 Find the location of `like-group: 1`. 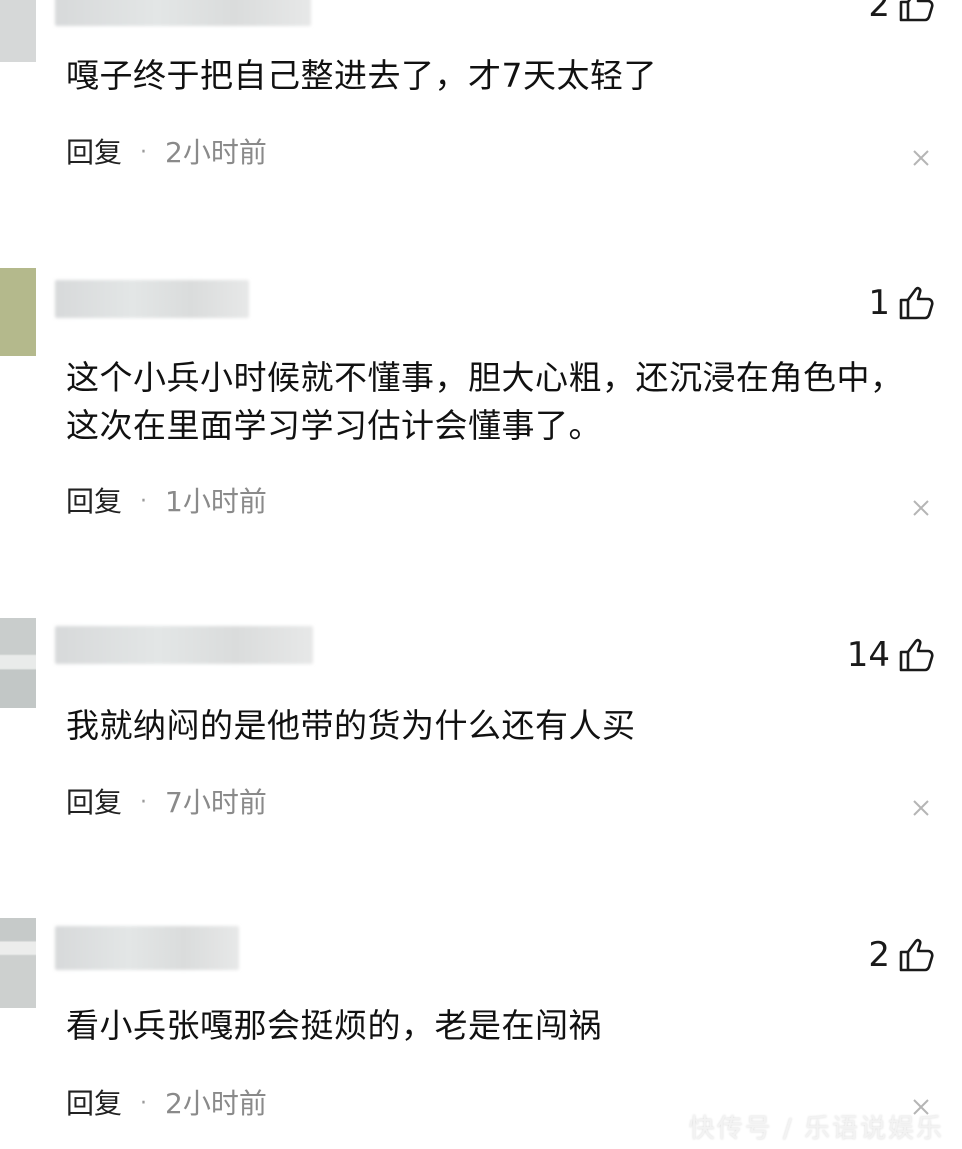

like-group: 1 is located at coordinates (901, 303).